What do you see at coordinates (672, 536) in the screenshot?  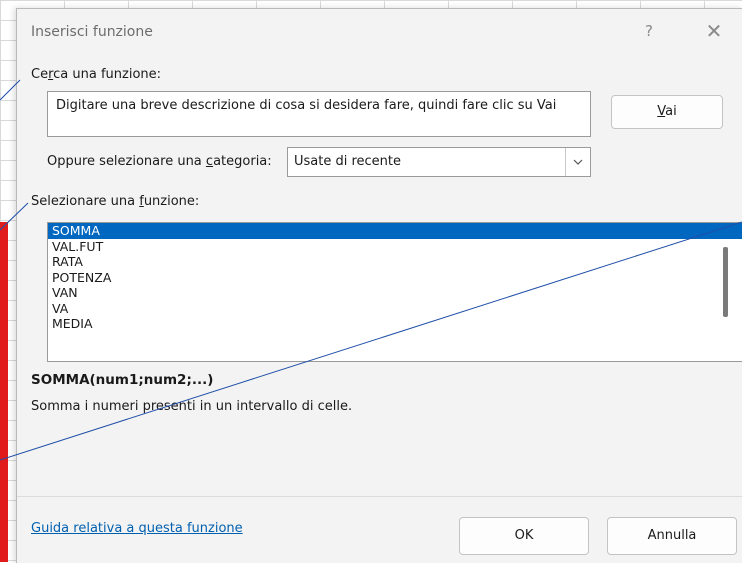 I see `cancel-button: Annulla` at bounding box center [672, 536].